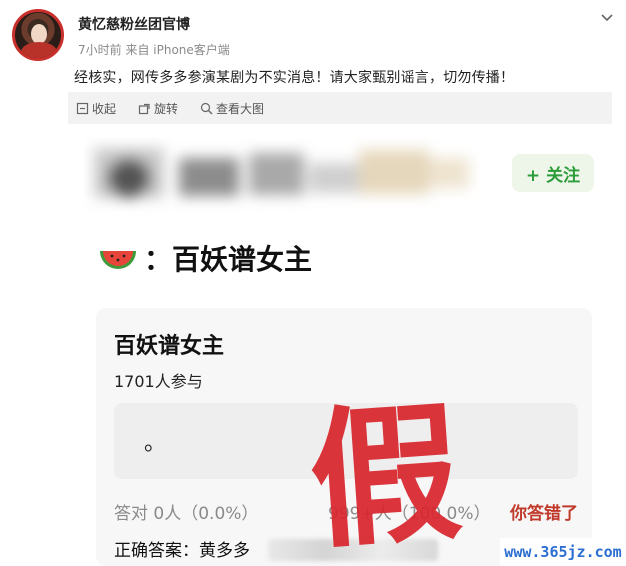 This screenshot has width=626, height=566. I want to click on username: 黄忆慈粉丝团官博, so click(134, 24).